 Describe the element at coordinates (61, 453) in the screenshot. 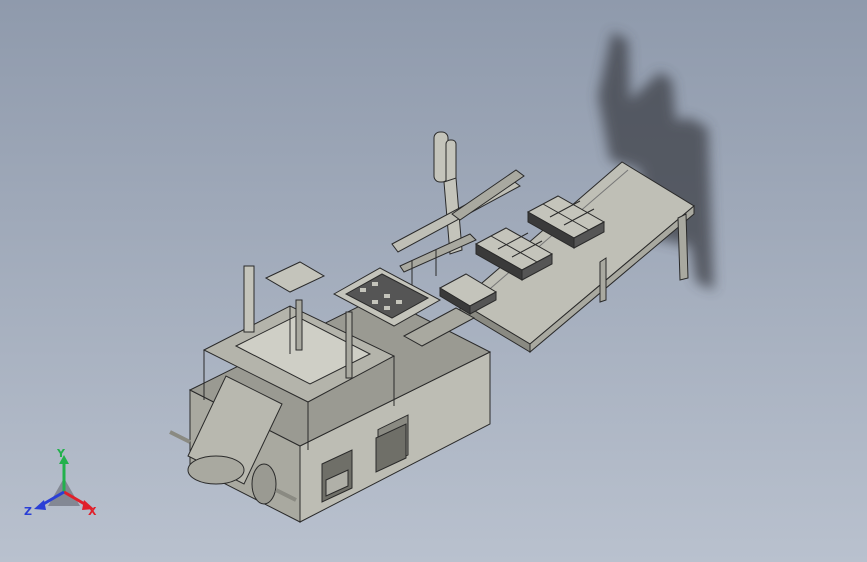

I see `y-axis-label: Y` at that location.